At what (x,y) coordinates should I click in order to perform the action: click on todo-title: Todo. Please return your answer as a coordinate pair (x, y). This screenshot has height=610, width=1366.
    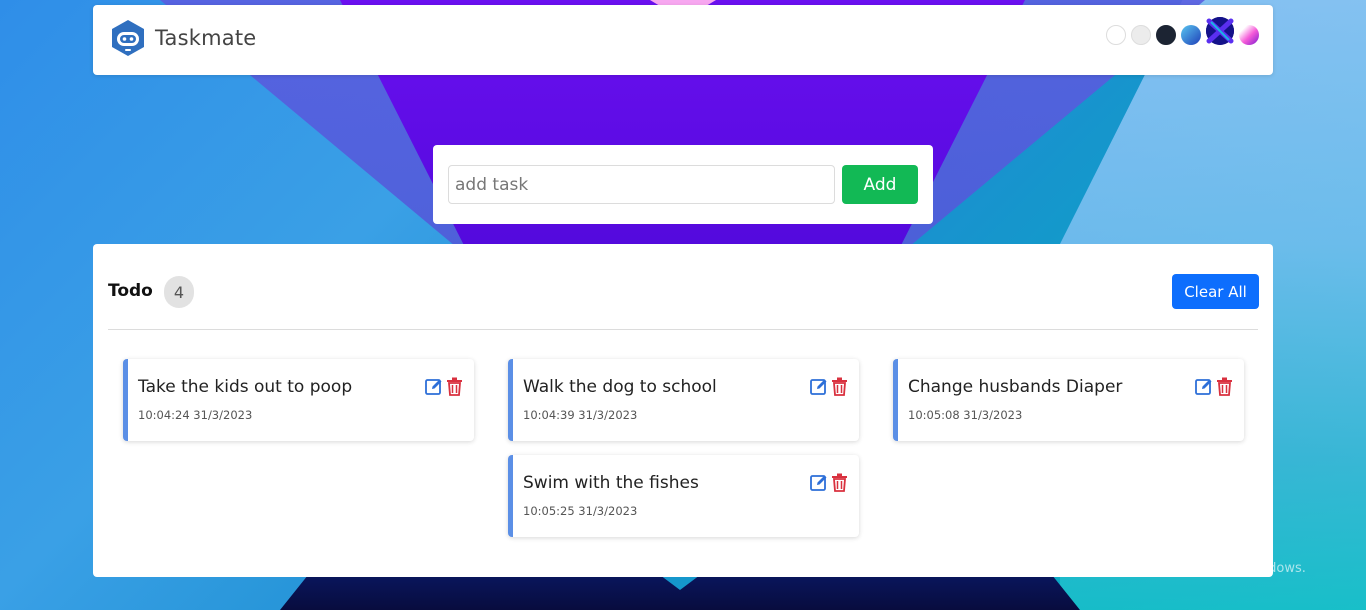
    Looking at the image, I should click on (130, 291).